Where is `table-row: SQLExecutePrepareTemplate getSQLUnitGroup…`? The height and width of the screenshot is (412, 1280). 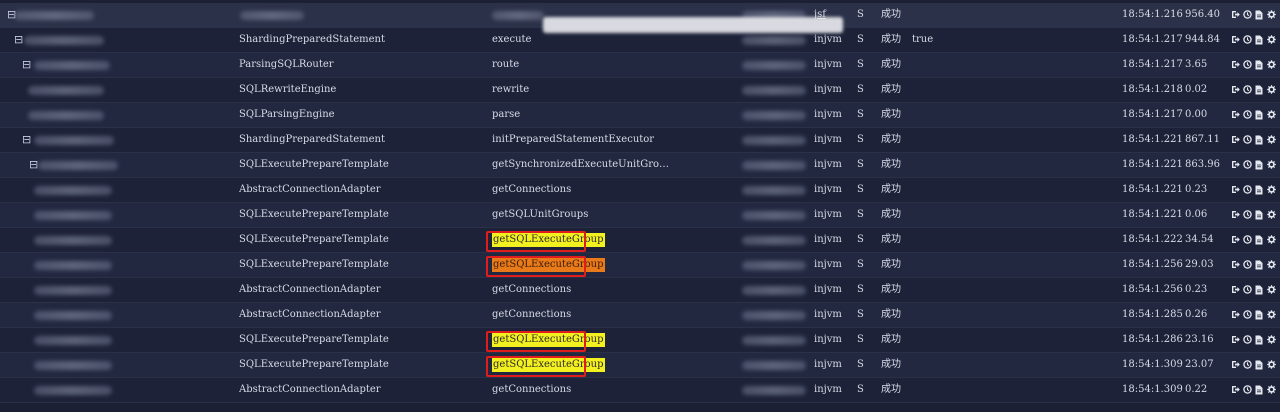 table-row: SQLExecutePrepareTemplate getSQLUnitGroup… is located at coordinates (640, 215).